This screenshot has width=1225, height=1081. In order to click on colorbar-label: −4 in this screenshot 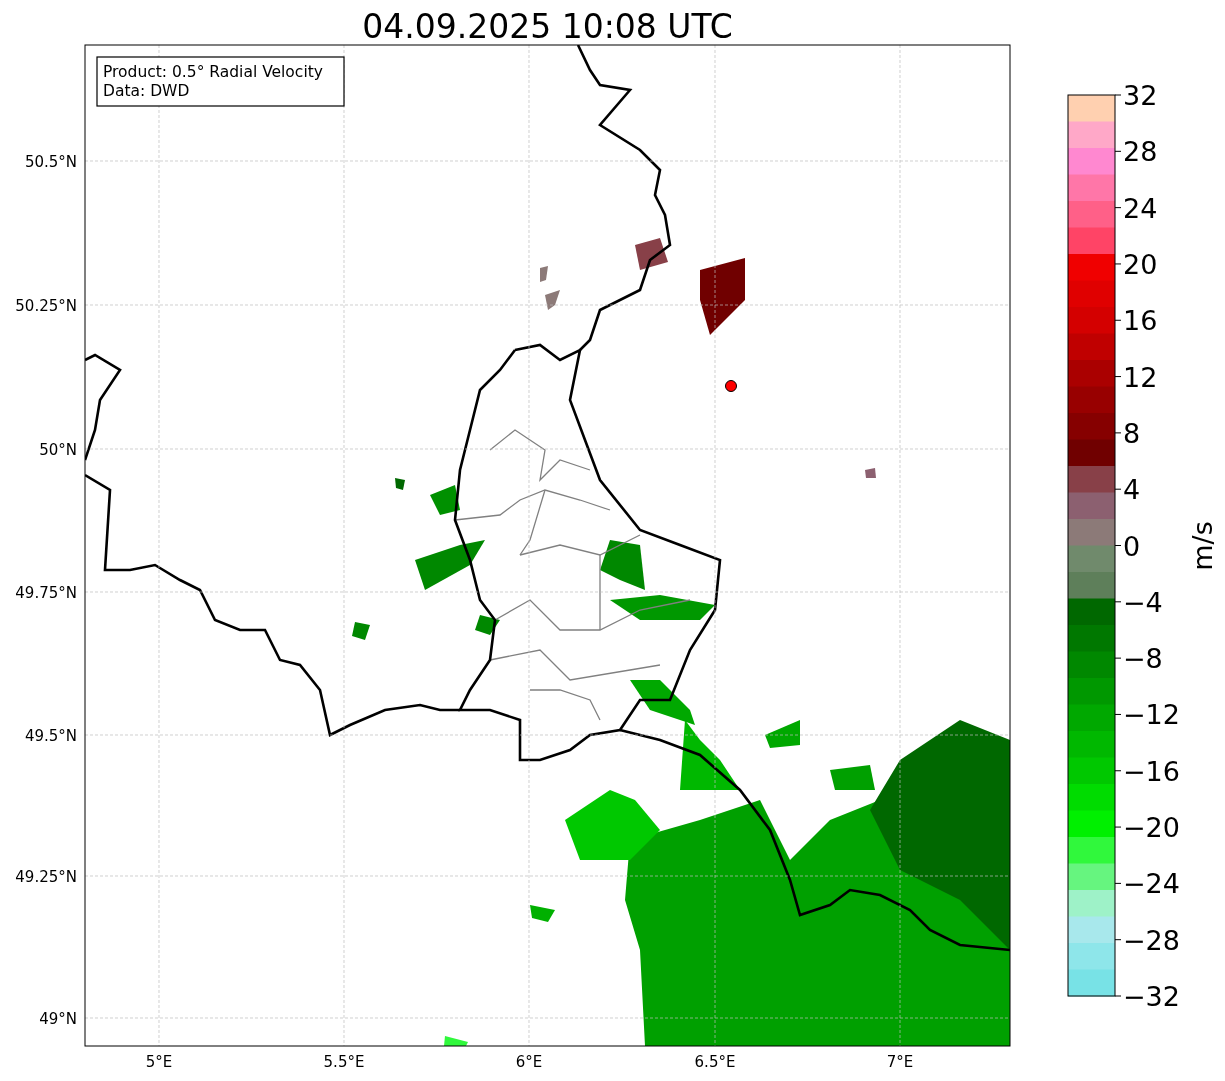, I will do `click(1143, 602)`.